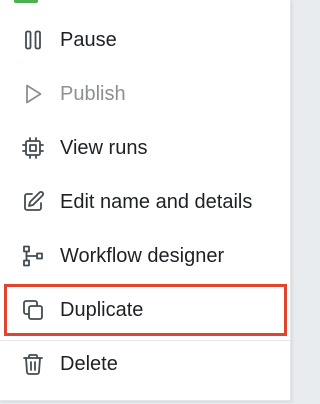 This screenshot has width=320, height=404. I want to click on menu-item-duplicate: Duplicate, so click(145, 310).